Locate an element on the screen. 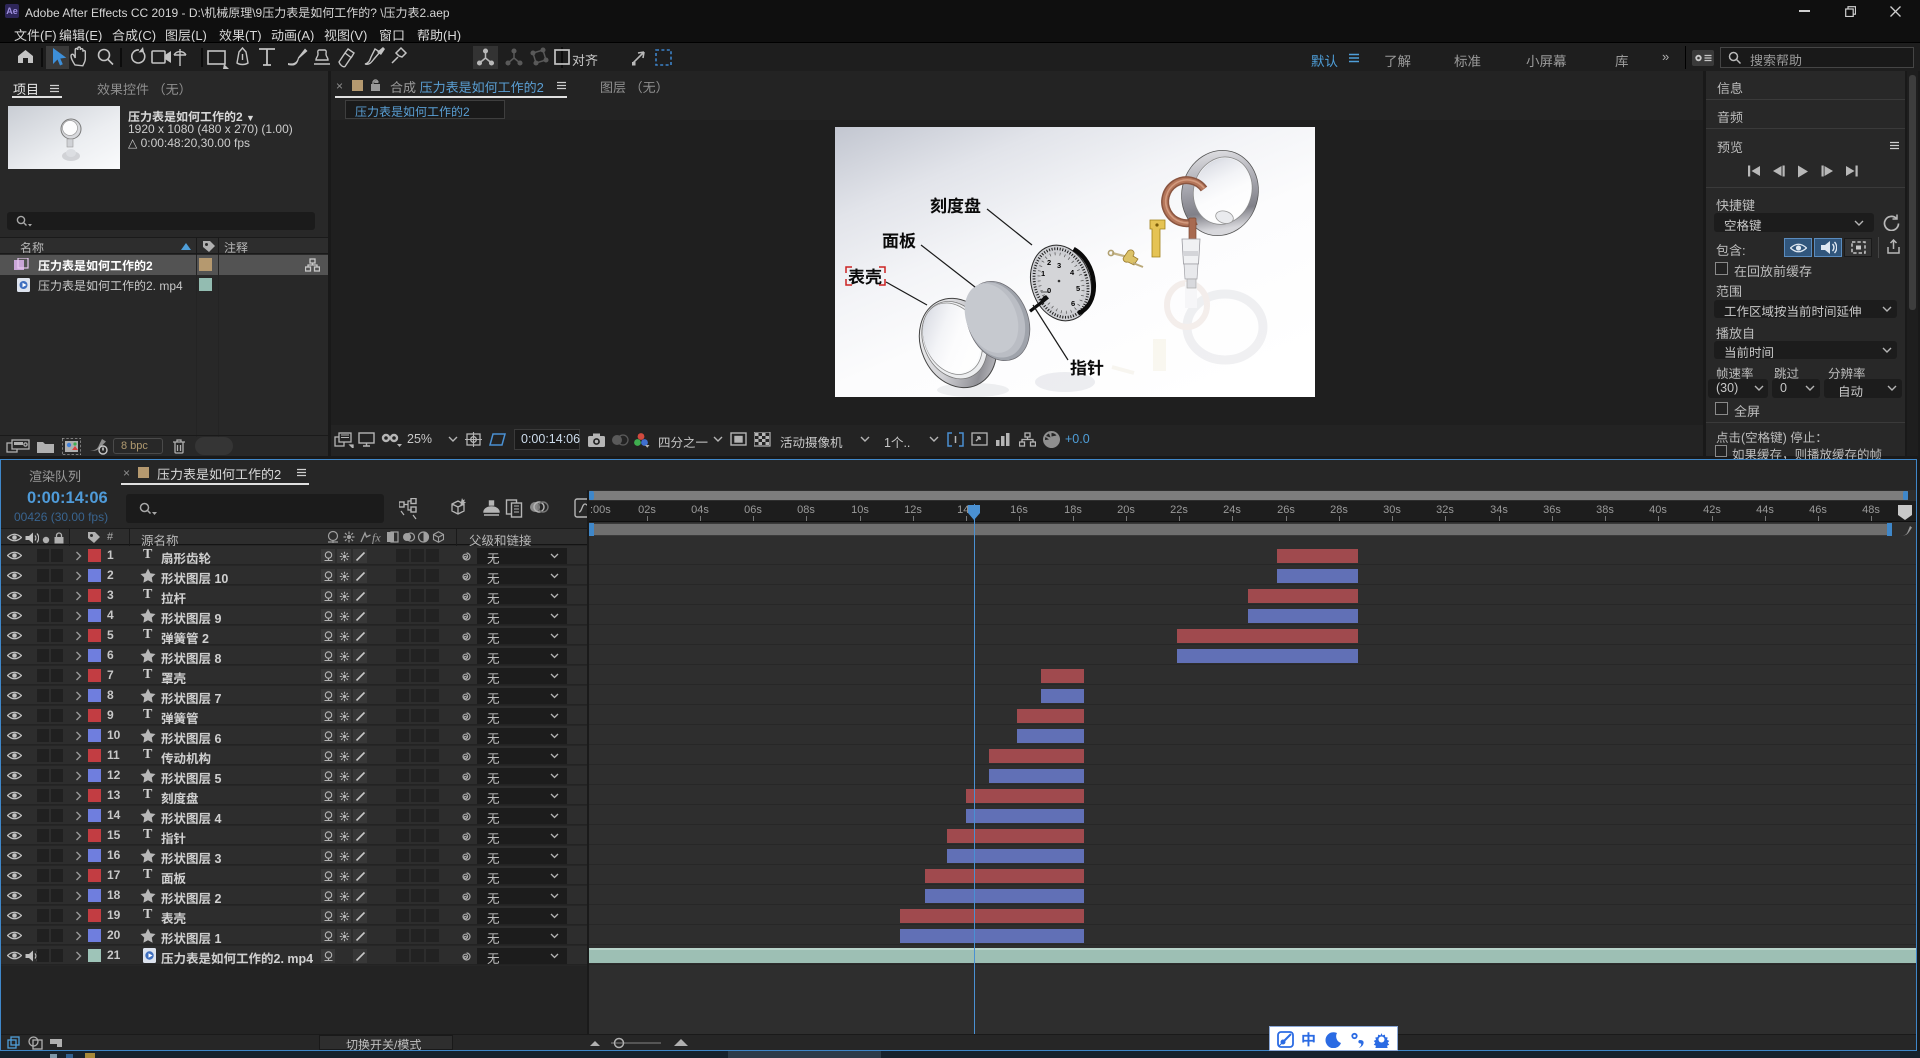  svg-text: 1 is located at coordinates (1043, 273).